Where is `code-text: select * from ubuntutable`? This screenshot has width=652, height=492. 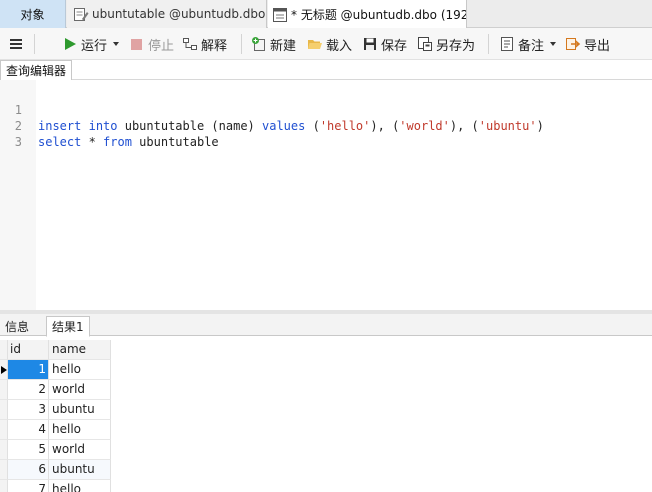 code-text: select * from ubuntutable is located at coordinates (128, 142).